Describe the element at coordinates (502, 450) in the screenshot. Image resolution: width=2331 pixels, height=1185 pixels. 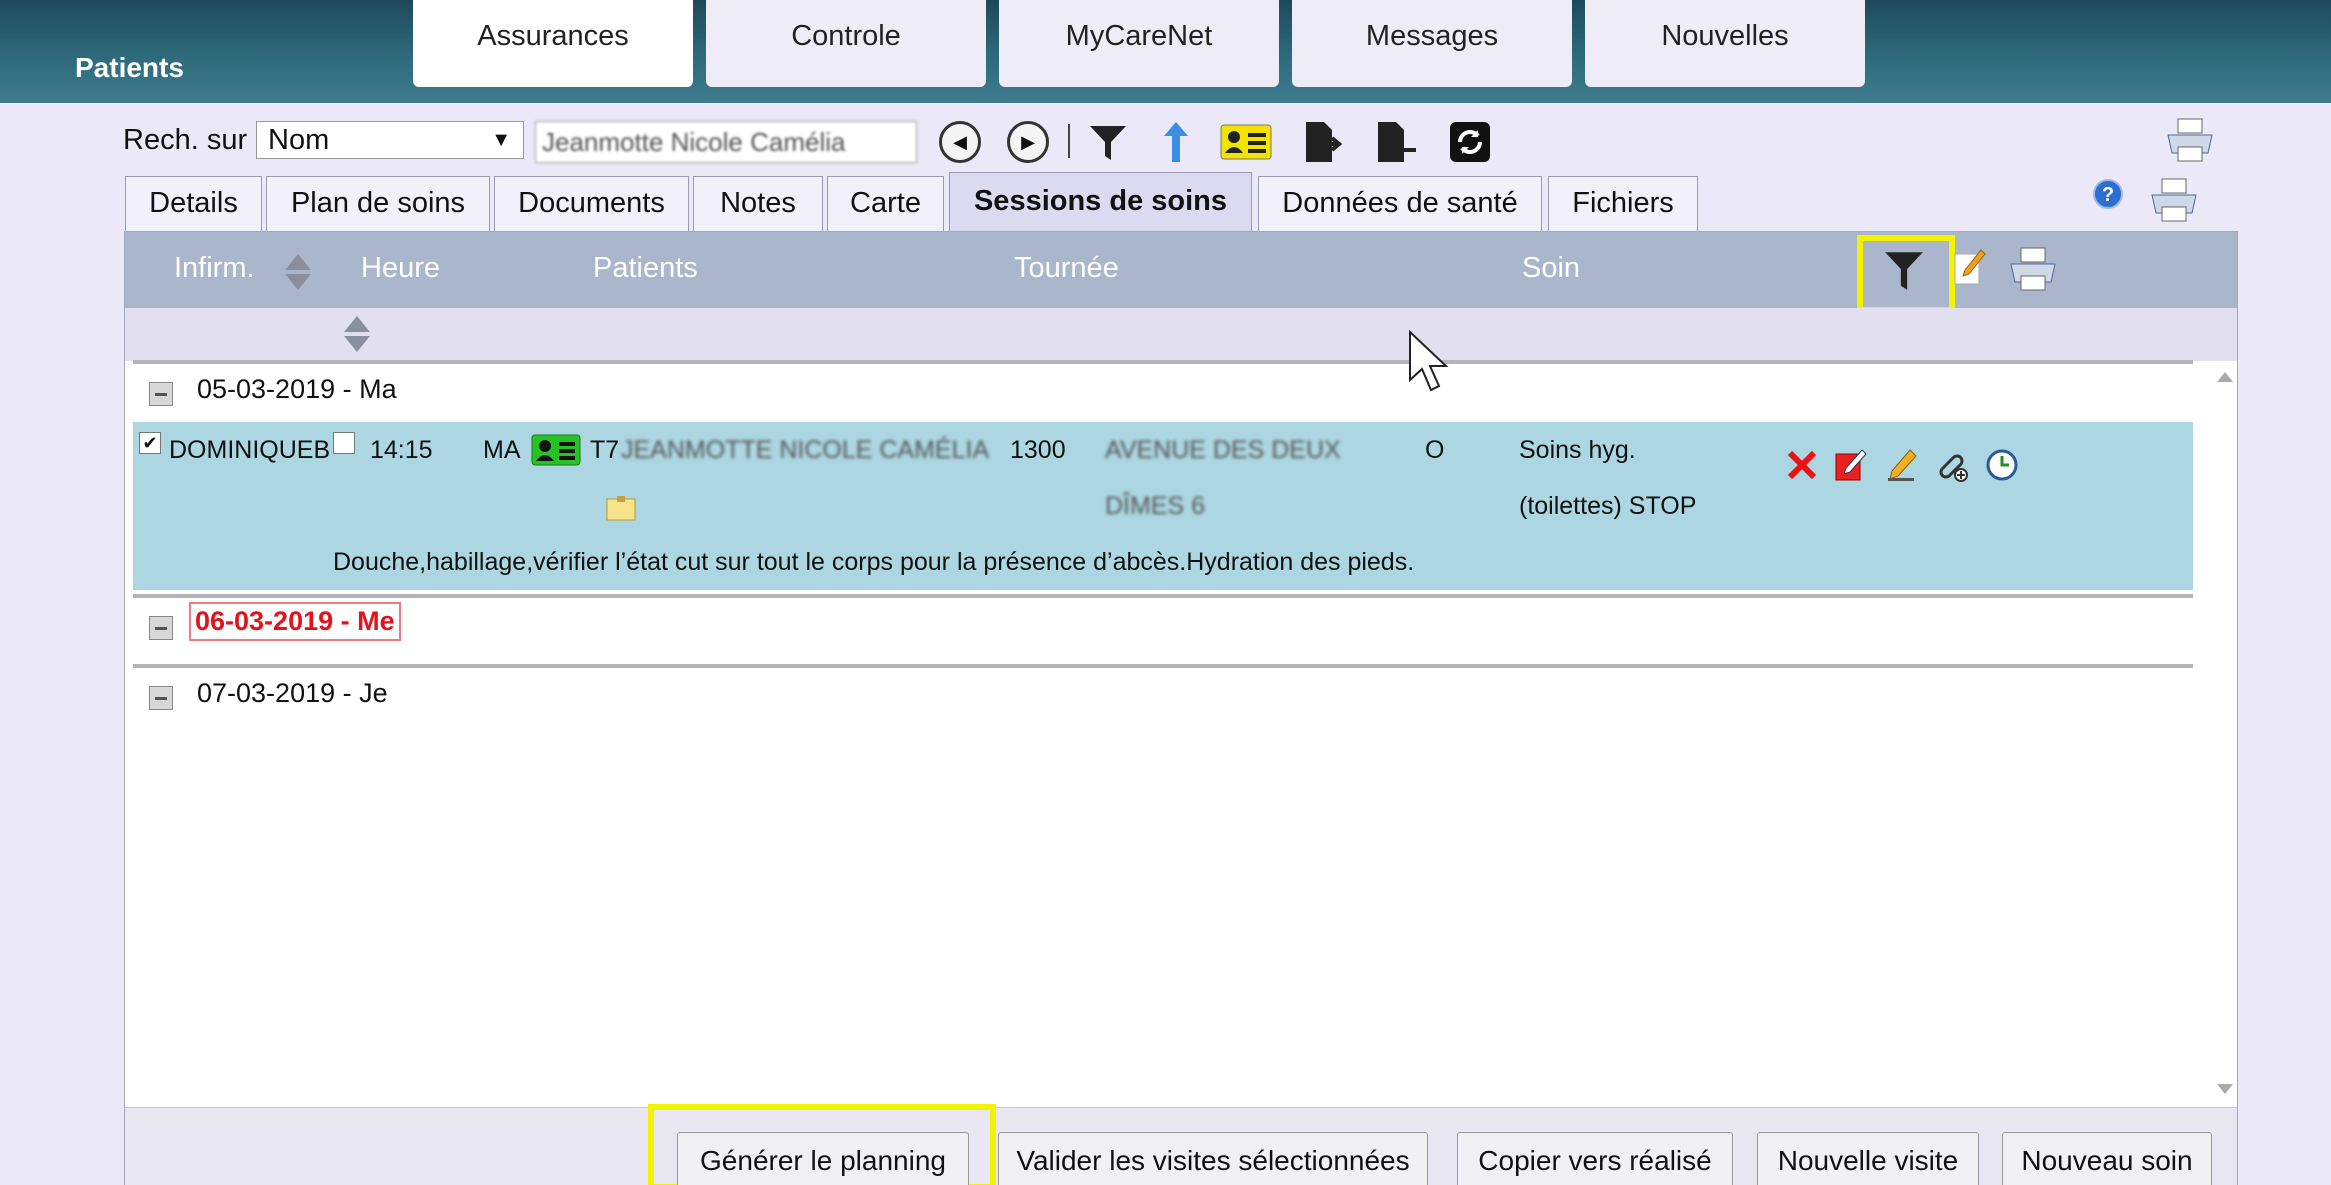
I see `visit-period: MA` at that location.